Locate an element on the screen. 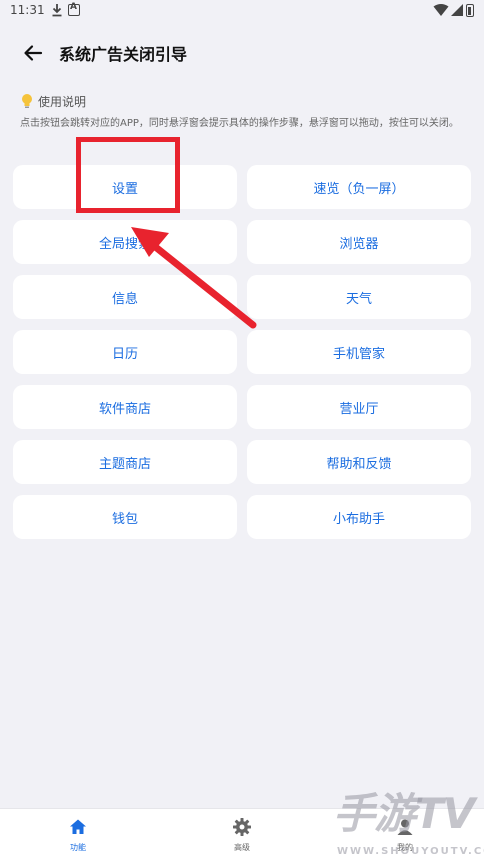 The height and width of the screenshot is (861, 484). app-store-button: 软件商店 is located at coordinates (125, 407).